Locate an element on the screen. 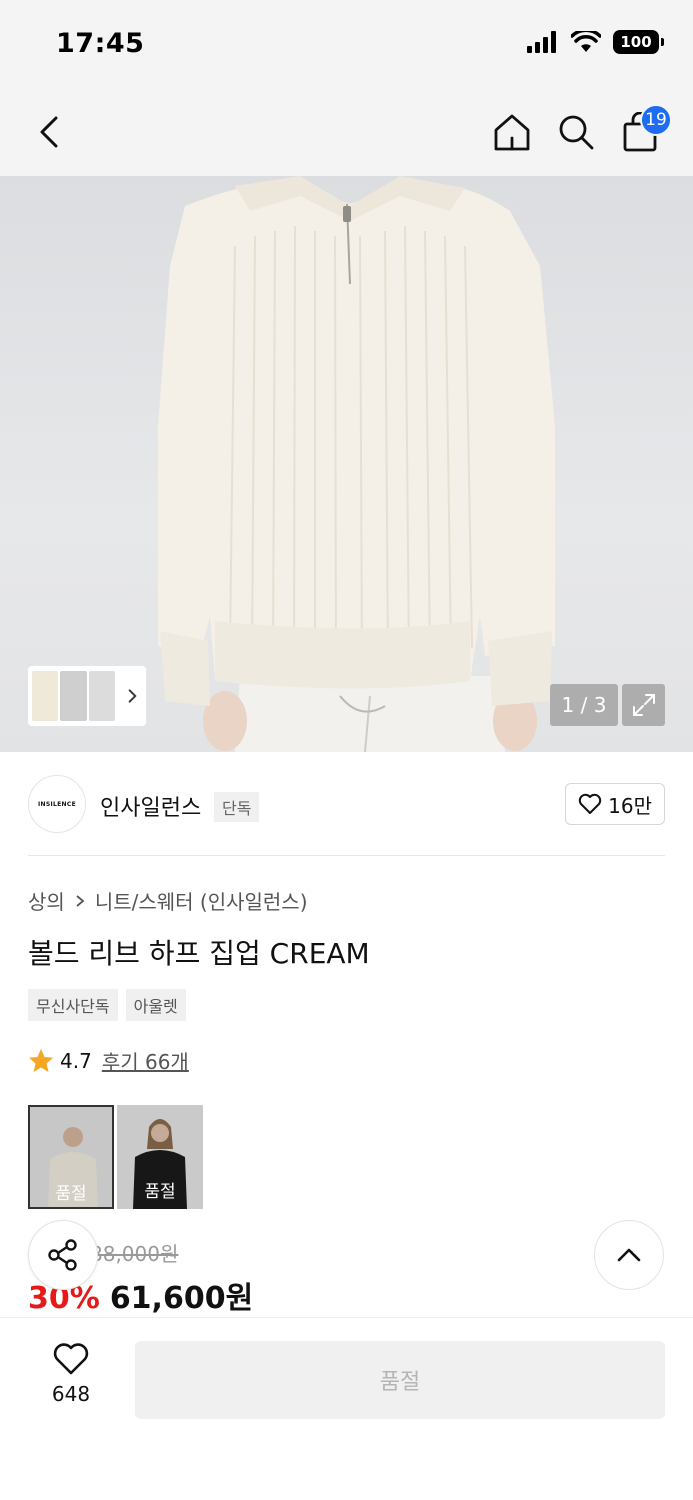  back-button is located at coordinates (50, 132).